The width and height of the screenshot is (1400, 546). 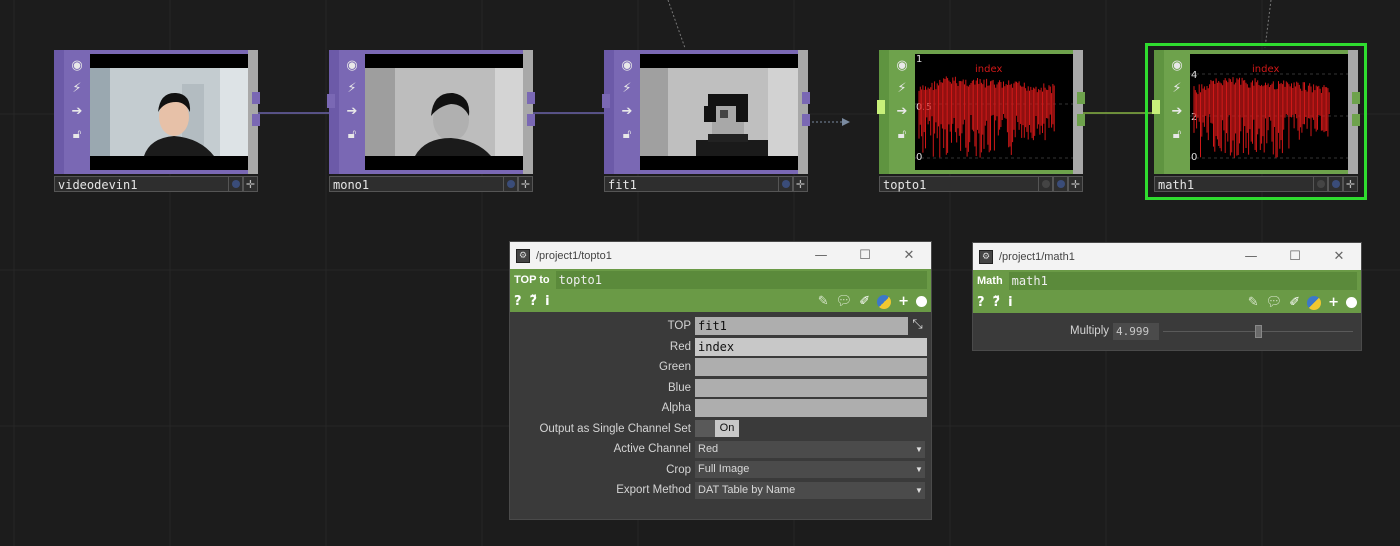 What do you see at coordinates (801, 326) in the screenshot?
I see `top-path-field: fit1` at bounding box center [801, 326].